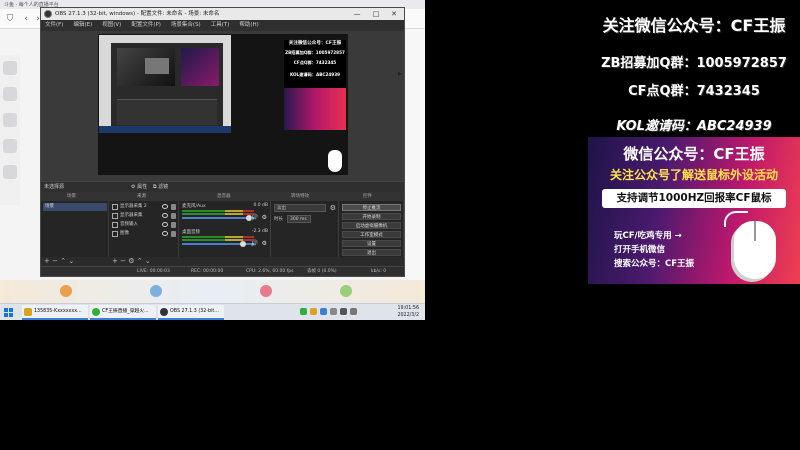  Describe the element at coordinates (115, 234) in the screenshot. I see `image-icon` at that location.